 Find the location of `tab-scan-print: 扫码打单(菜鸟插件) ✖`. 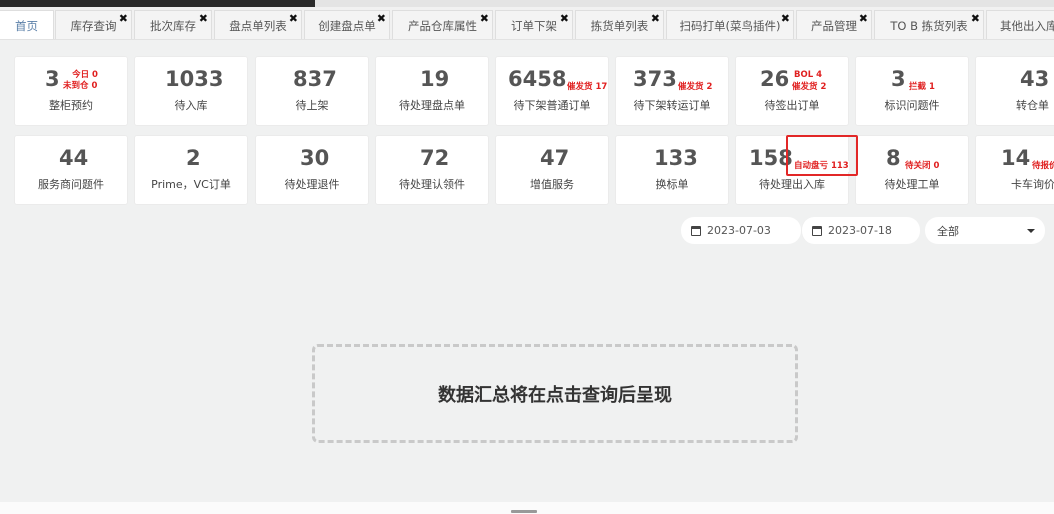

tab-scan-print: 扫码打单(菜鸟插件) ✖ is located at coordinates (730, 24).